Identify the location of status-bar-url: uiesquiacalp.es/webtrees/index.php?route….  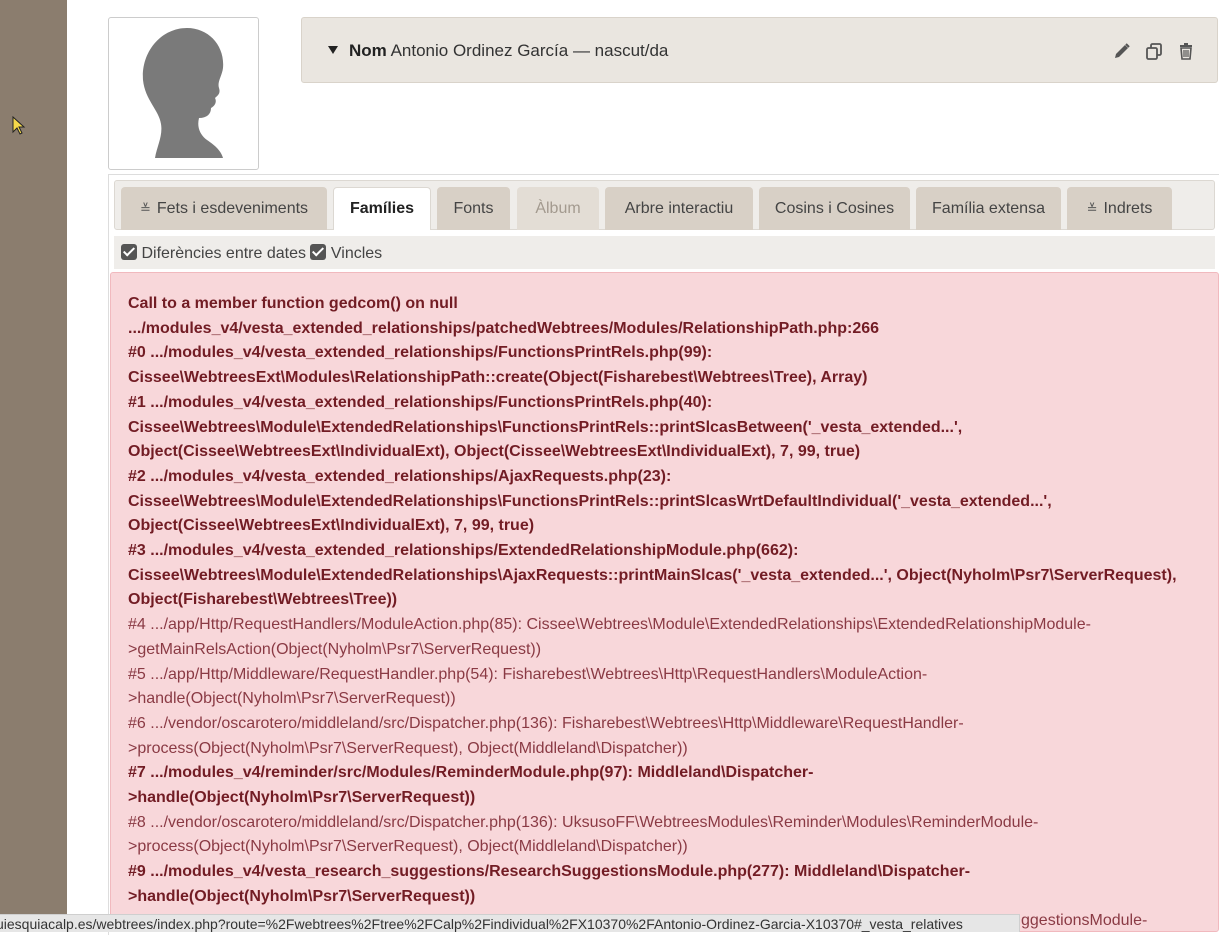
(510, 923).